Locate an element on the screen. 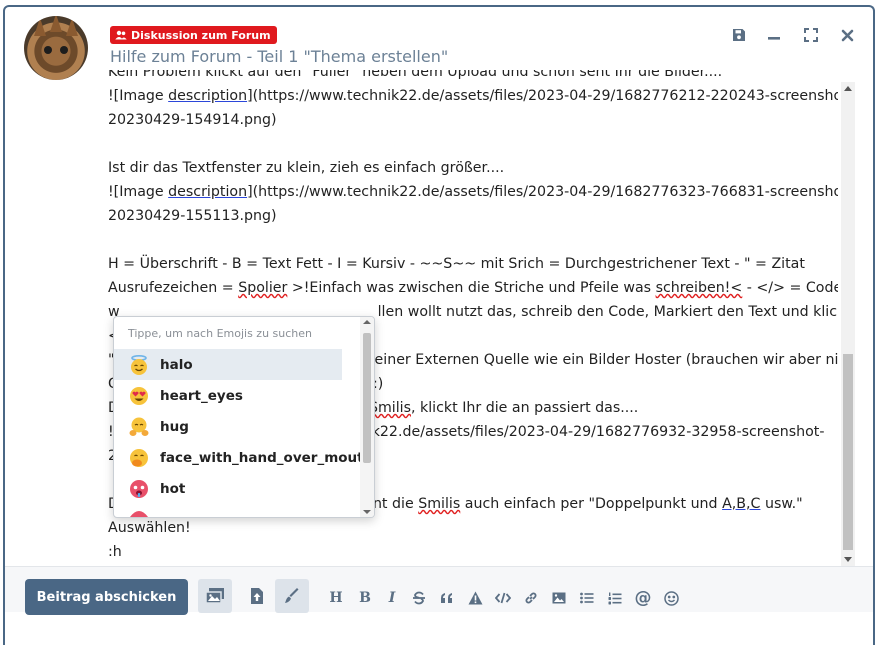 The width and height of the screenshot is (880, 645). spoiler-button is located at coordinates (475, 598).